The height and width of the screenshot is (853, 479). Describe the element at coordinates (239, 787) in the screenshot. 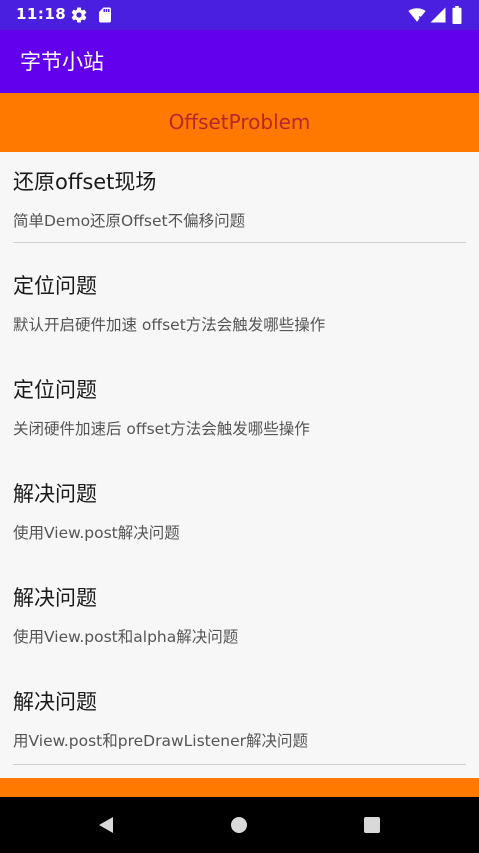

I see `bottom-banner` at that location.